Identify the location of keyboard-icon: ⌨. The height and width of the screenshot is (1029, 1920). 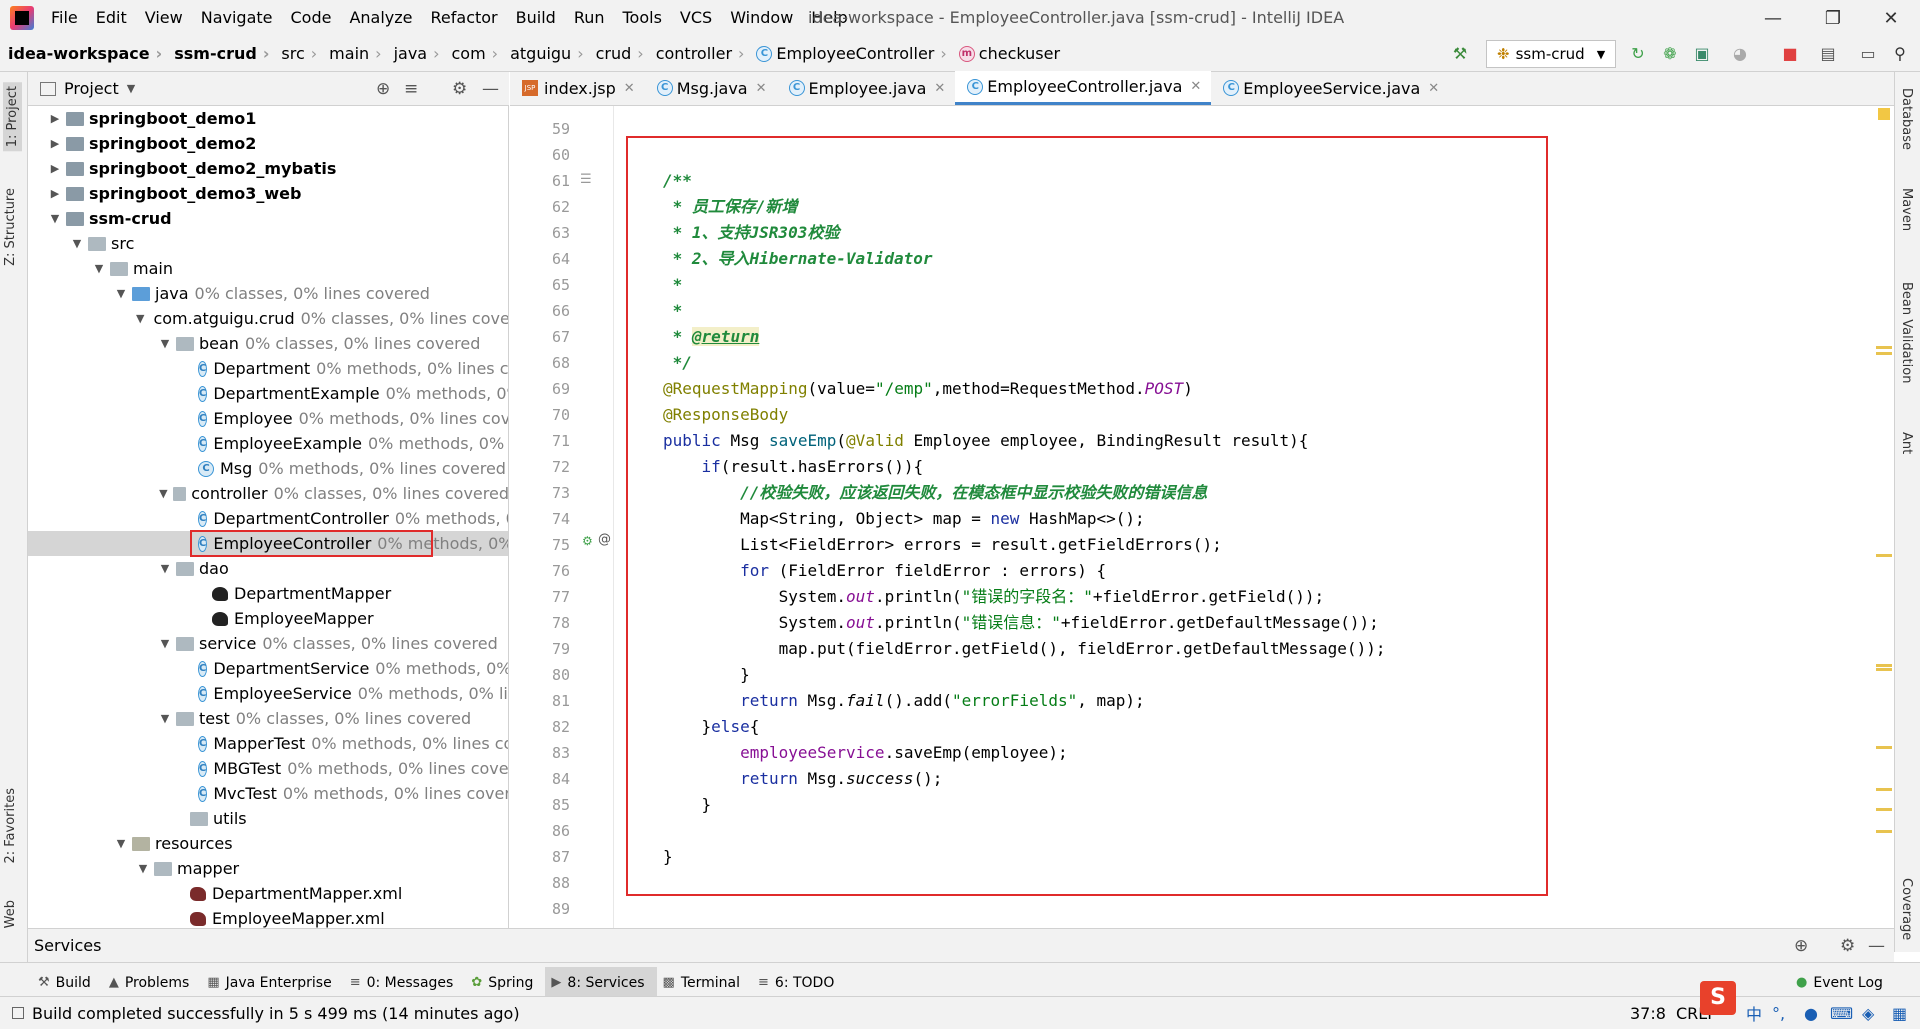
(1841, 1013).